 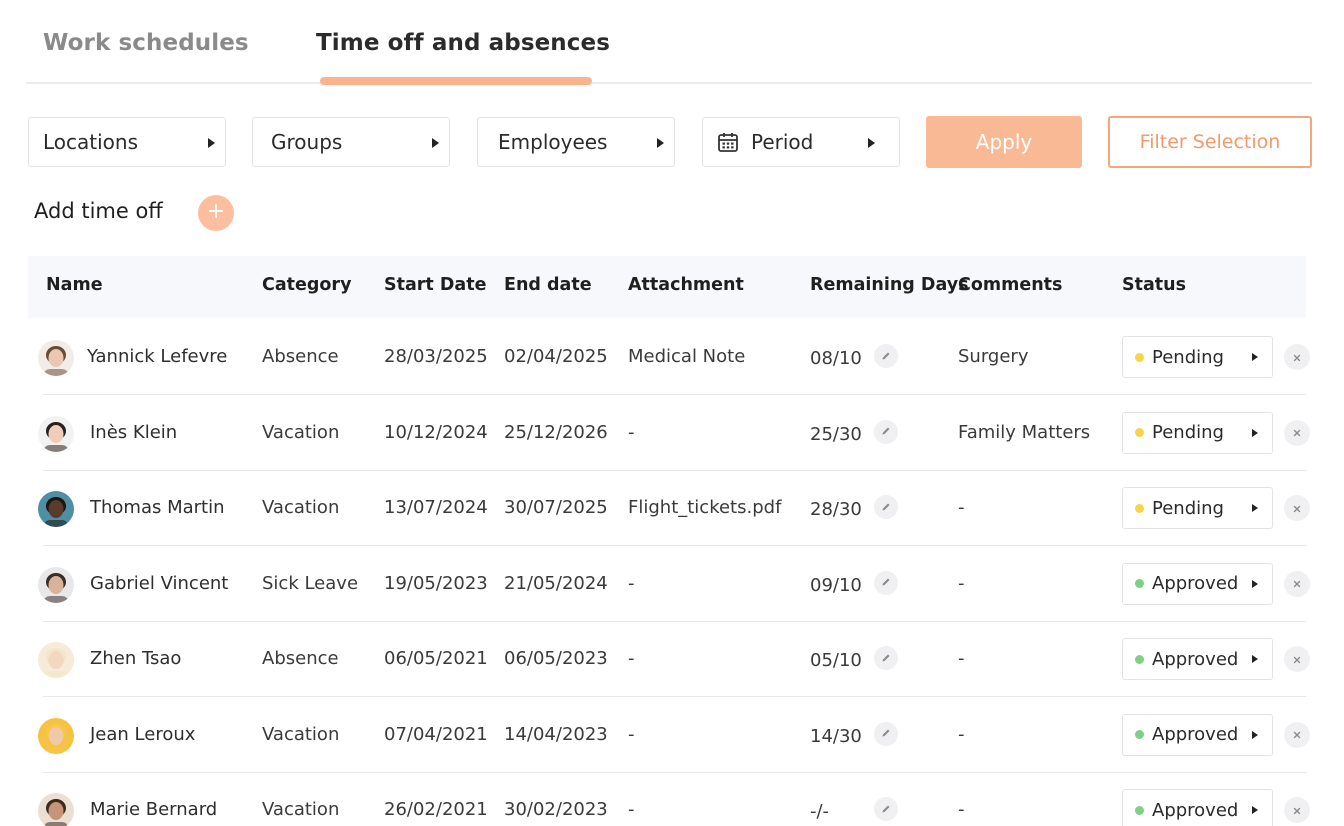 I want to click on employee-name: Inès Klein, so click(x=133, y=432).